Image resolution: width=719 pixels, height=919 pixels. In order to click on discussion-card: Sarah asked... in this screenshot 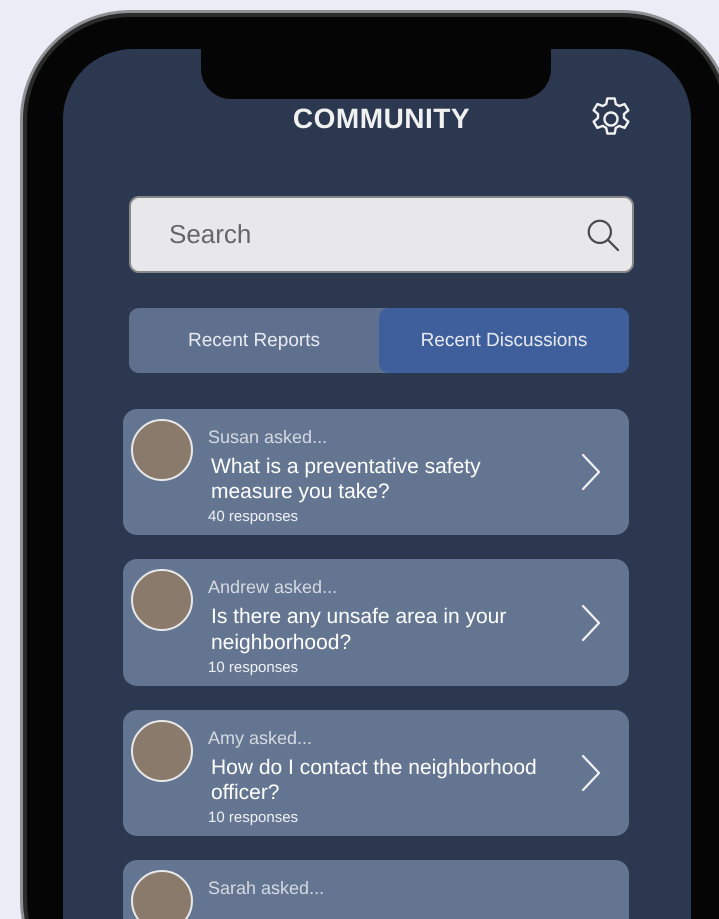, I will do `click(376, 889)`.